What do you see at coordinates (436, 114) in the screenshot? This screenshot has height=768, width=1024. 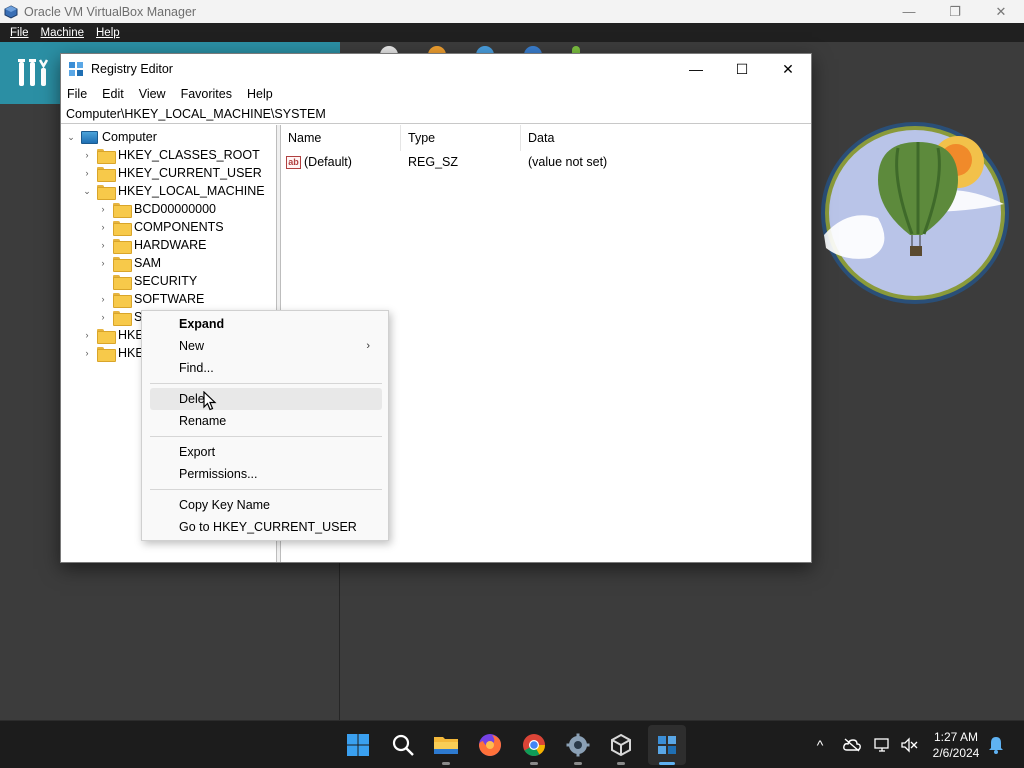 I see `address-bar: Computer\HKEY_LOCAL_MACHINE\SYSTEM` at bounding box center [436, 114].